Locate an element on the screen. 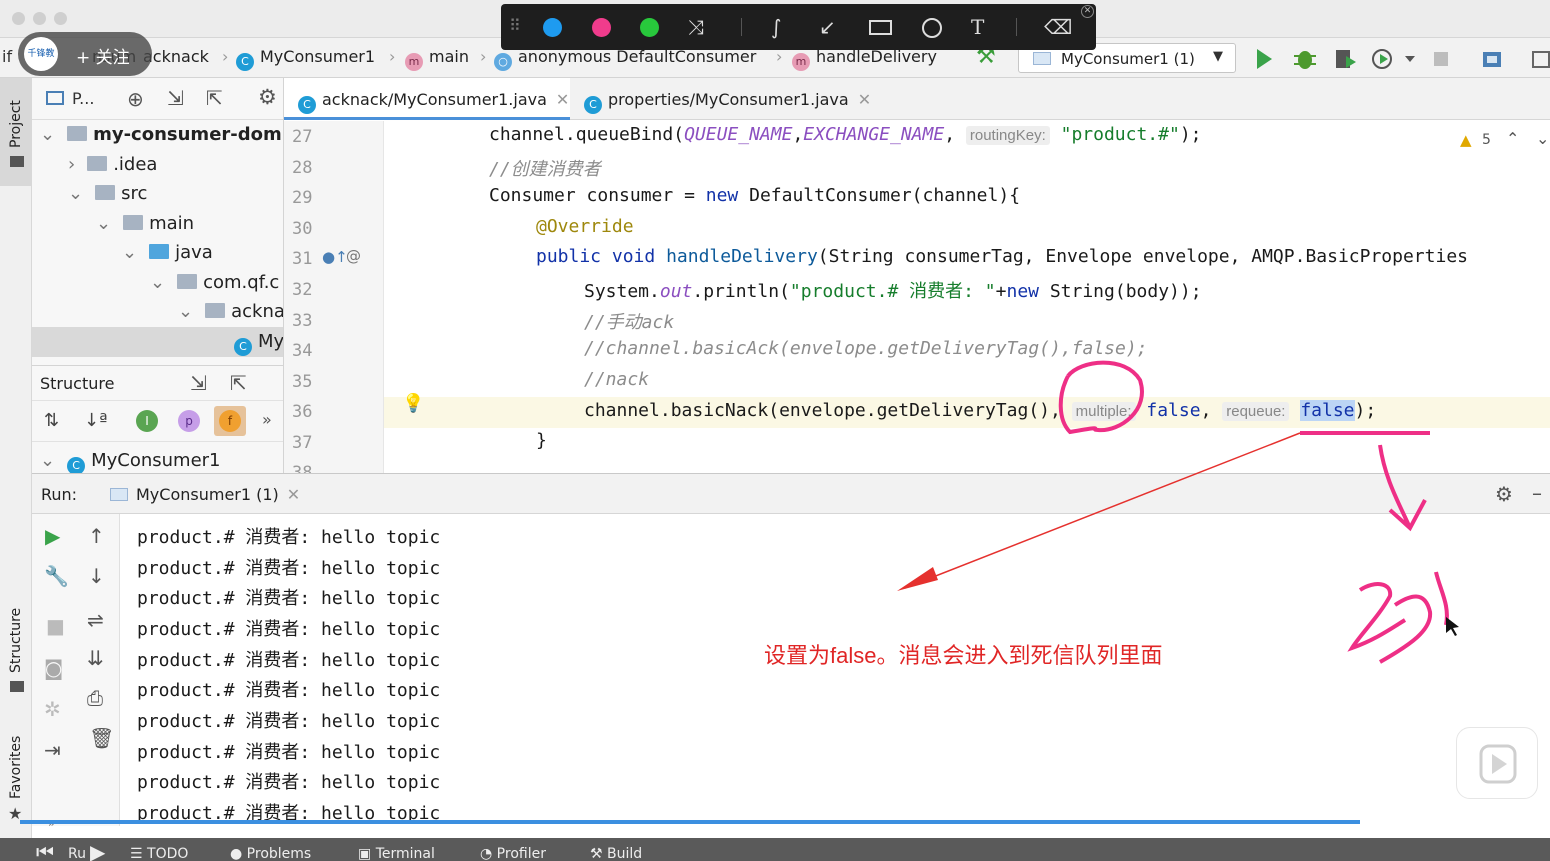 This screenshot has width=1550, height=861. tree-item-myconsumer1: C My is located at coordinates (258, 343).